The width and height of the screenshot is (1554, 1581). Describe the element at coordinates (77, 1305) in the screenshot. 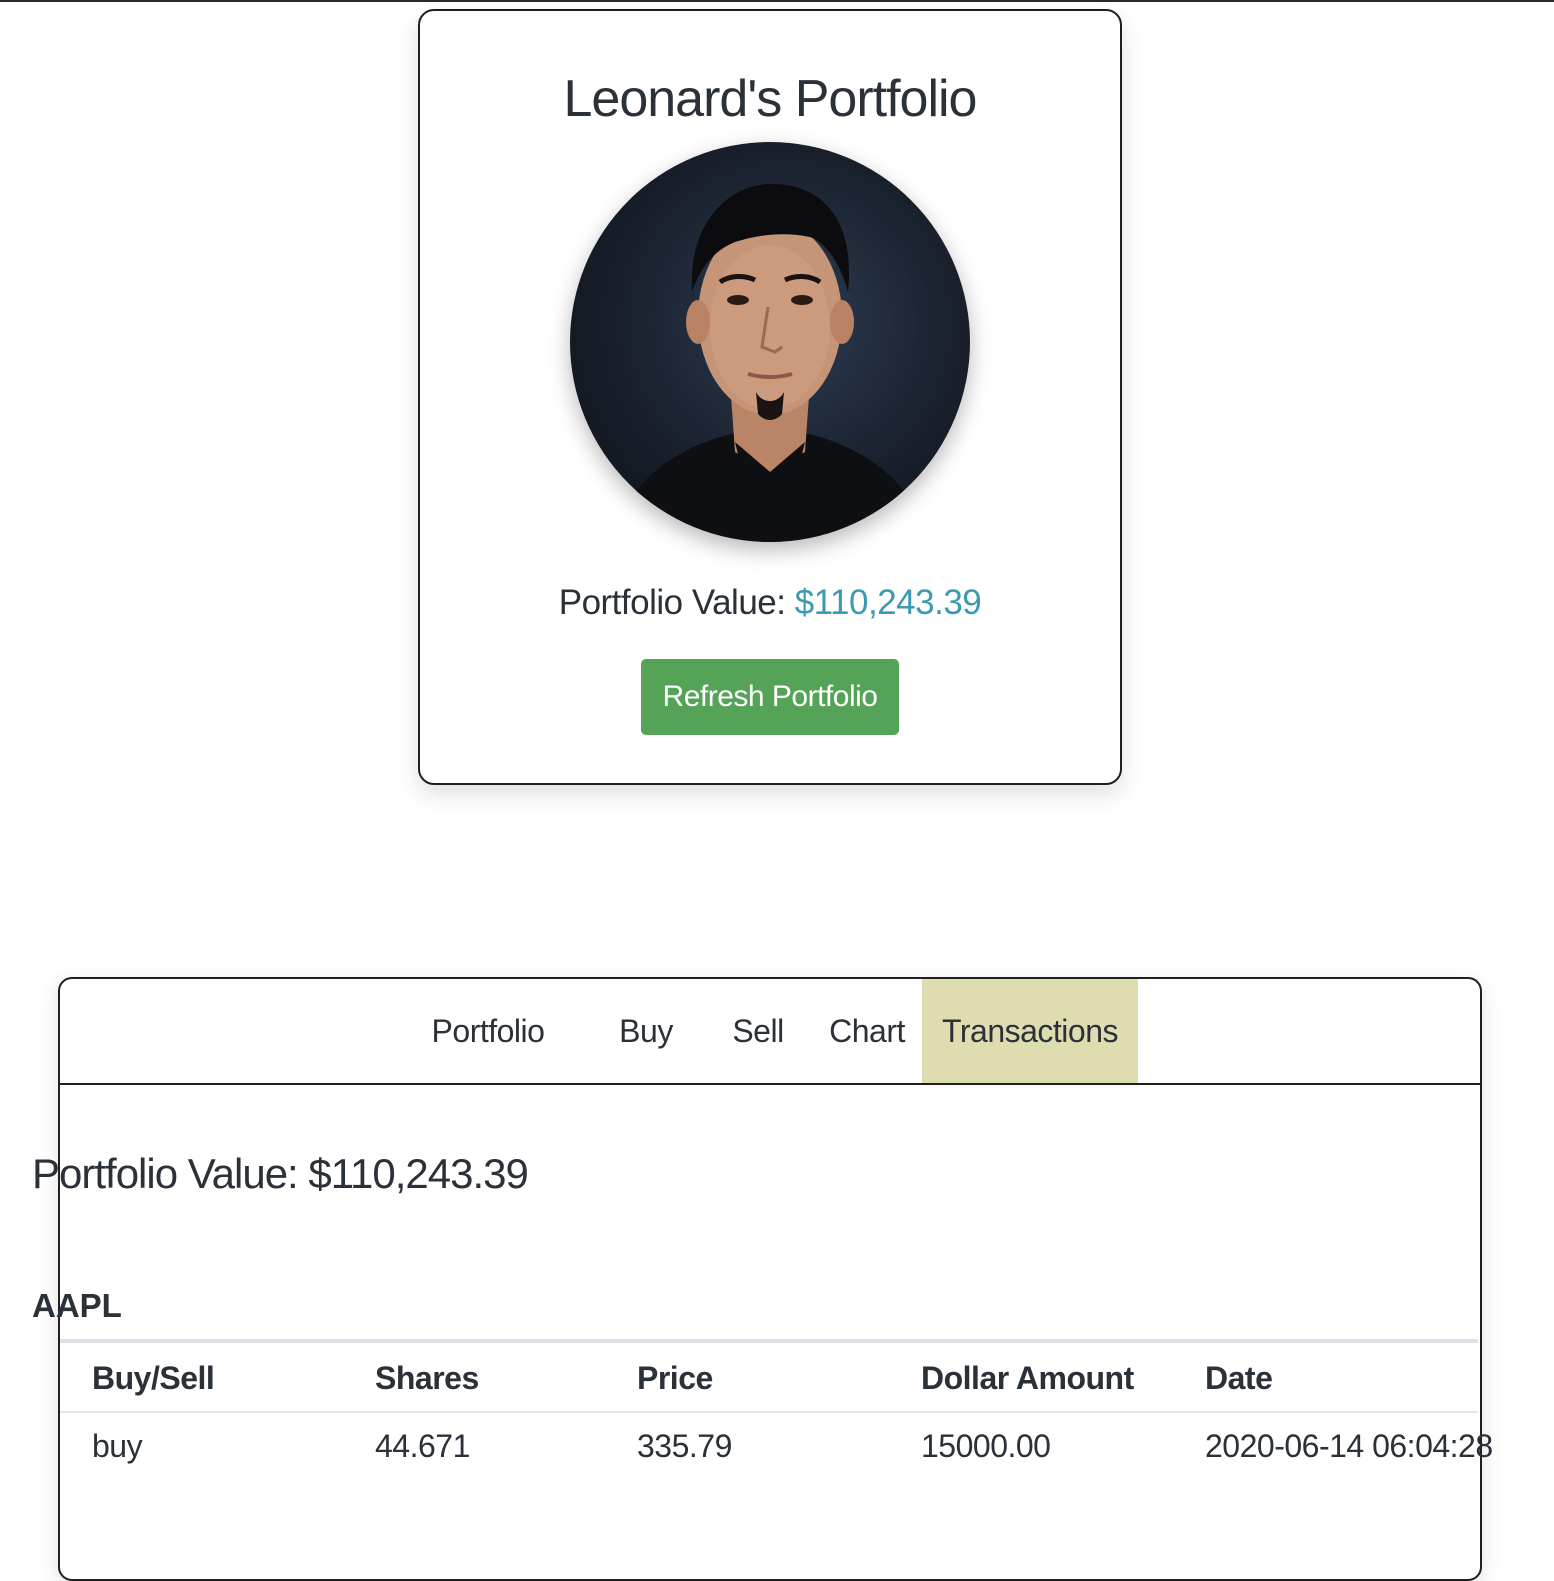

I see `ticker-symbol: AAPL` at that location.